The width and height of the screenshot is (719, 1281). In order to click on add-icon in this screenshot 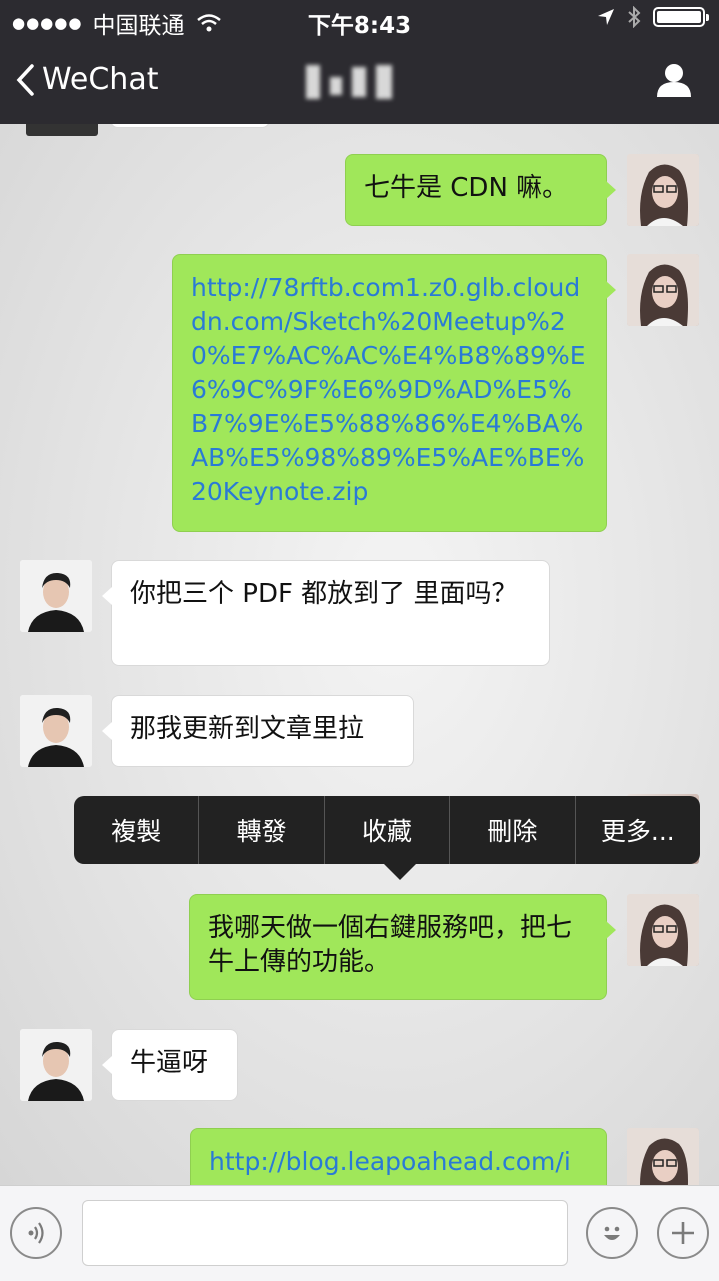, I will do `click(683, 1233)`.